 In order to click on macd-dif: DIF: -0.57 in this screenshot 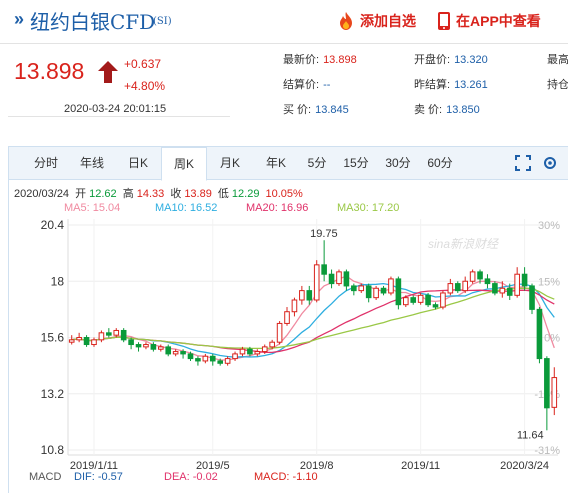, I will do `click(98, 477)`.